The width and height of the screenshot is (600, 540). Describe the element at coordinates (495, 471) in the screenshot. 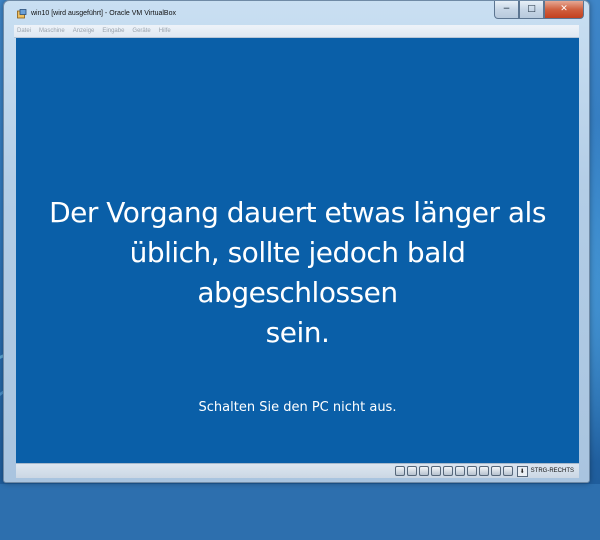

I see `virtualization-icon` at that location.